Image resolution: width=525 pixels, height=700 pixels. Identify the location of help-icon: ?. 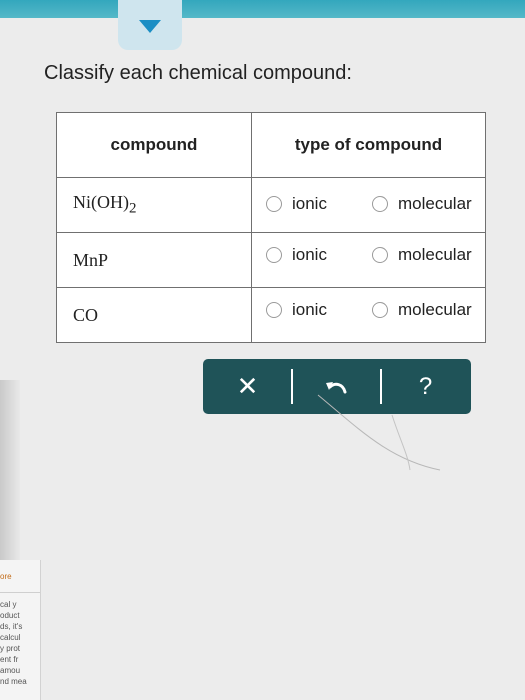
(425, 386).